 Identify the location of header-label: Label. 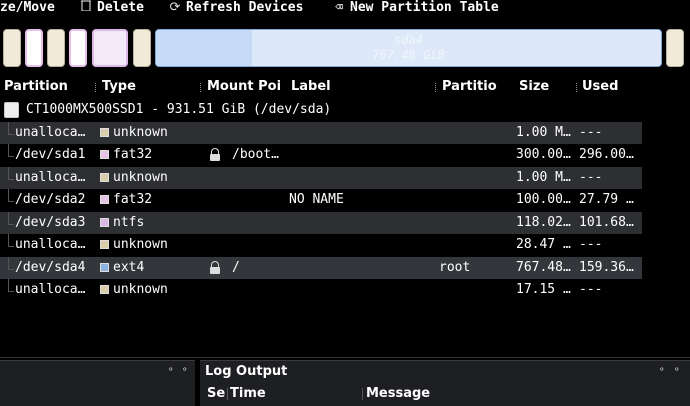
(361, 87).